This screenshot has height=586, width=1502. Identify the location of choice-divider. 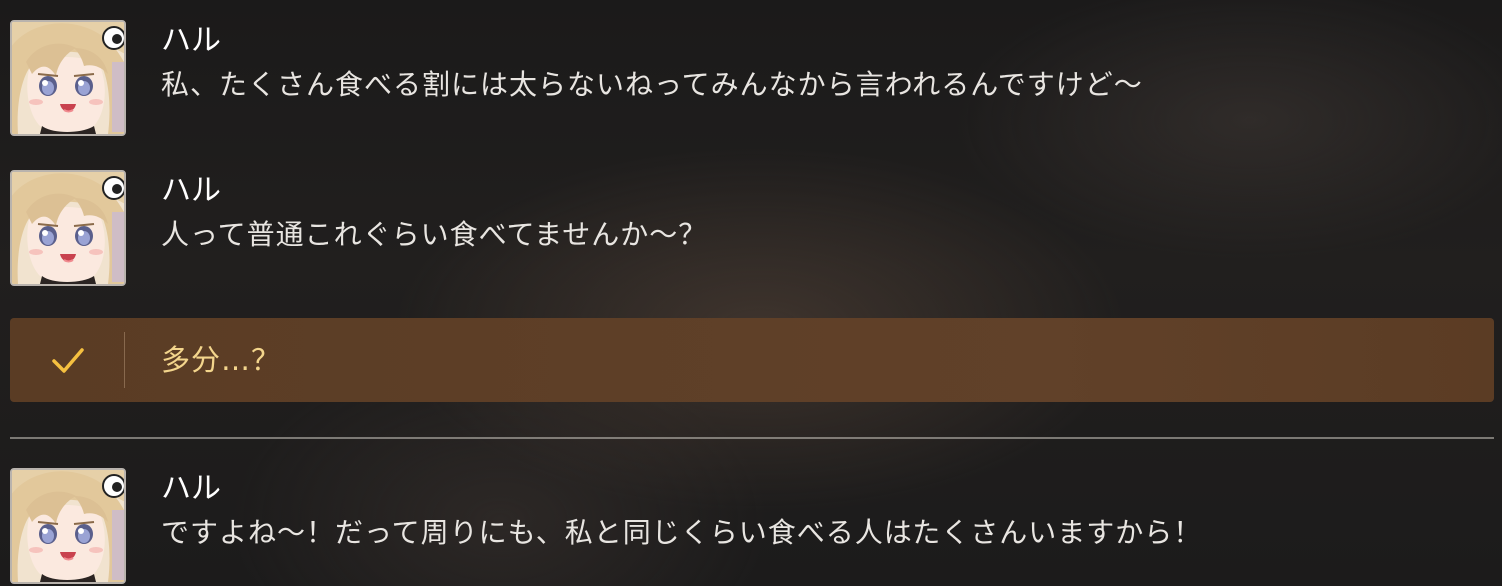
(124, 360).